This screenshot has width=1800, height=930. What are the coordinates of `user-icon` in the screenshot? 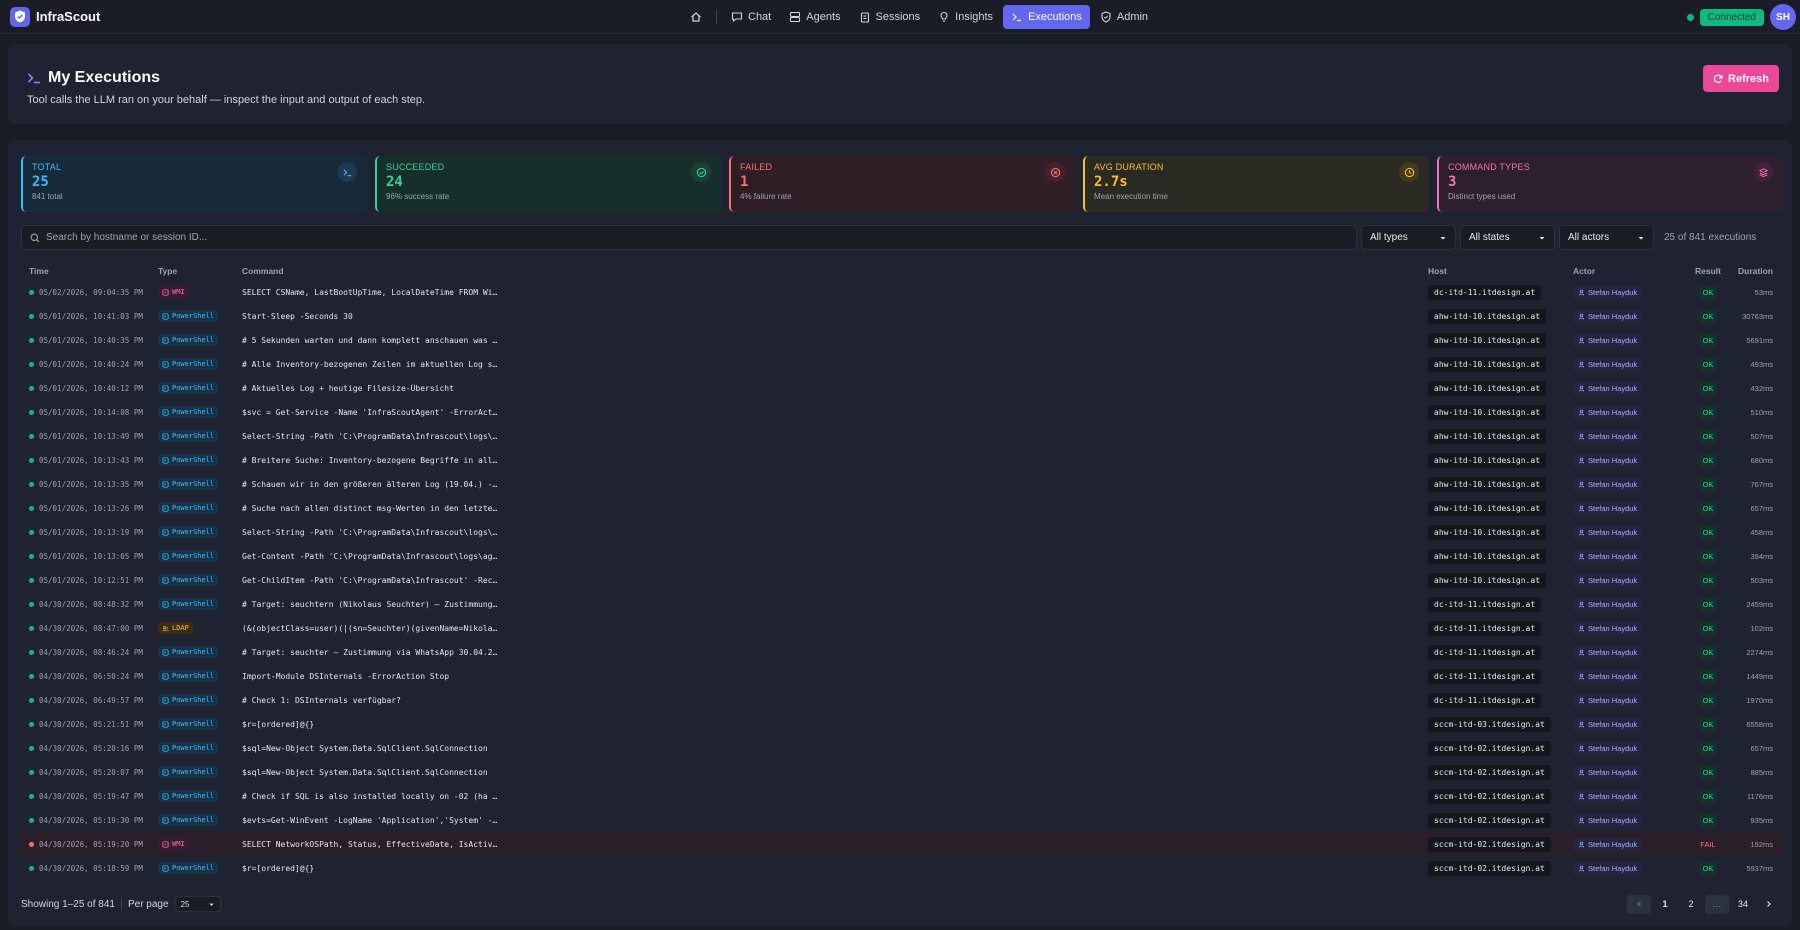 It's located at (1581, 604).